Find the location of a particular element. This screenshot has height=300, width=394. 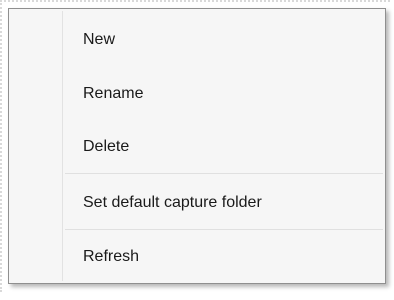

menu-item-delete-label: Delete is located at coordinates (106, 146).